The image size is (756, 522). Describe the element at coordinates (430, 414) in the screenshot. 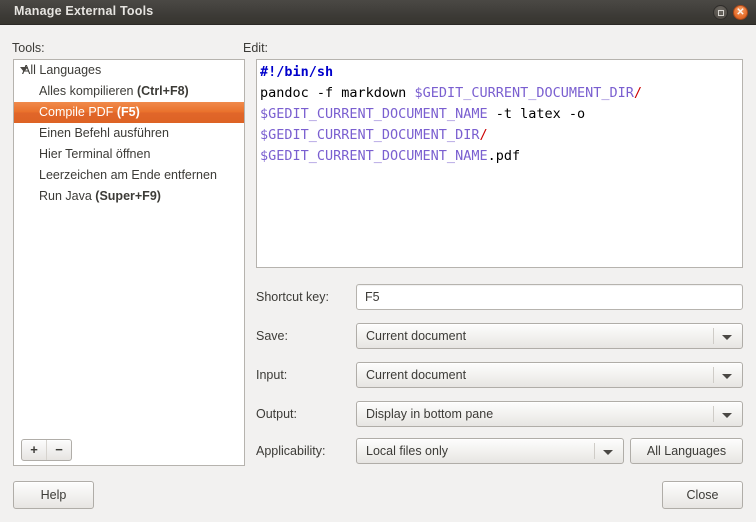

I see `output-value: Display in bottom pane` at that location.